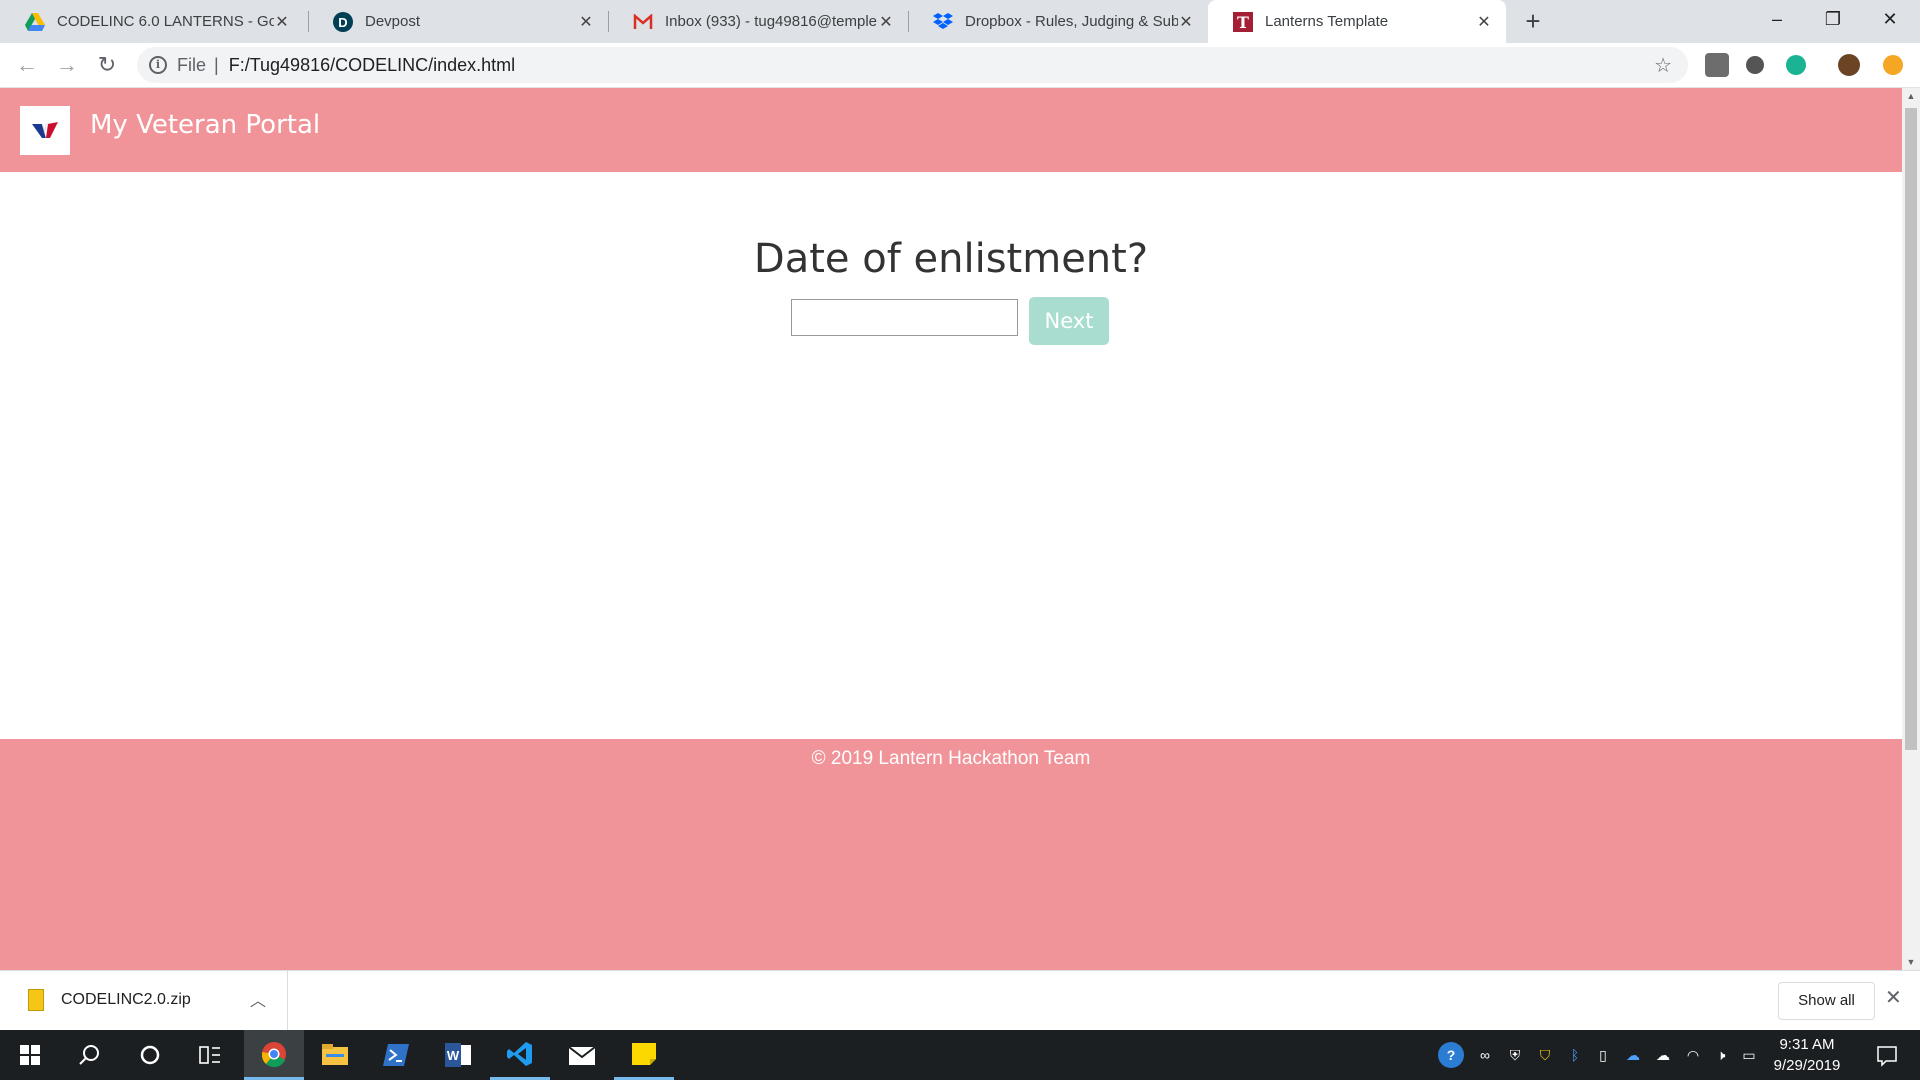 This screenshot has height=1080, width=1920. I want to click on system-clock: 9:31 AM 9/29/2019, so click(1807, 1055).